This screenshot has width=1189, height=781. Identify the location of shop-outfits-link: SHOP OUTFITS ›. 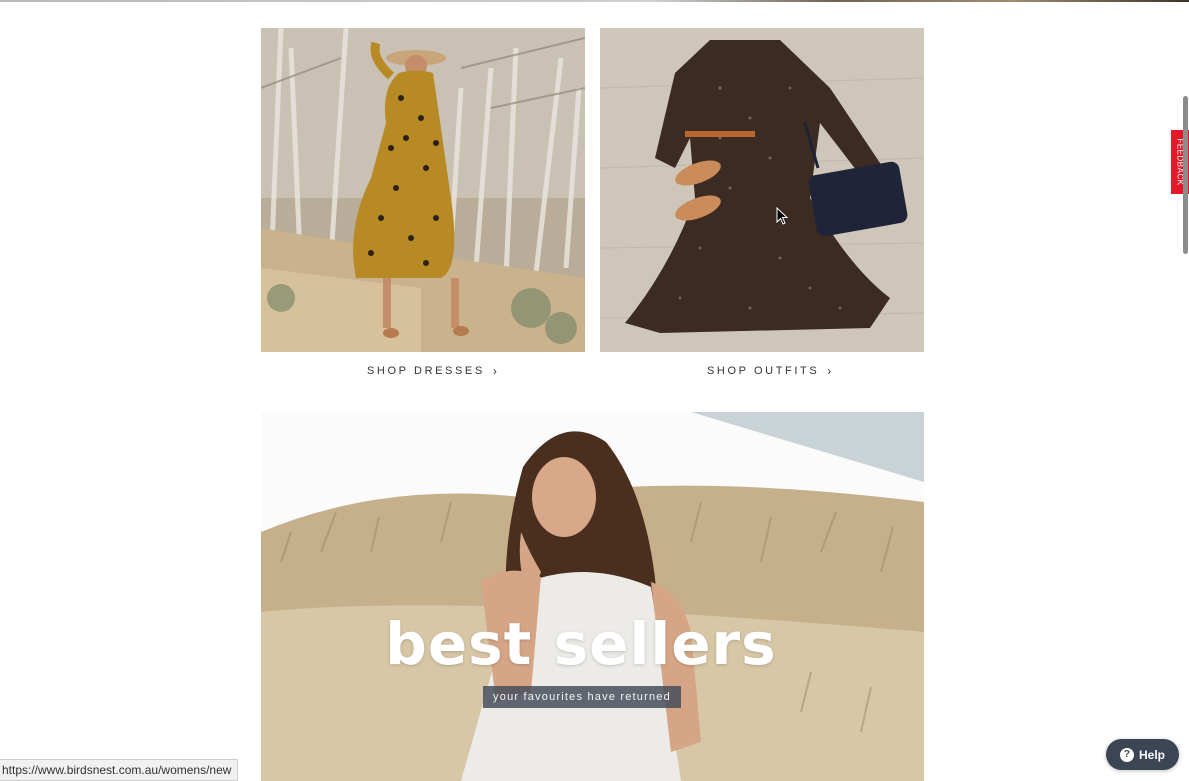
(769, 371).